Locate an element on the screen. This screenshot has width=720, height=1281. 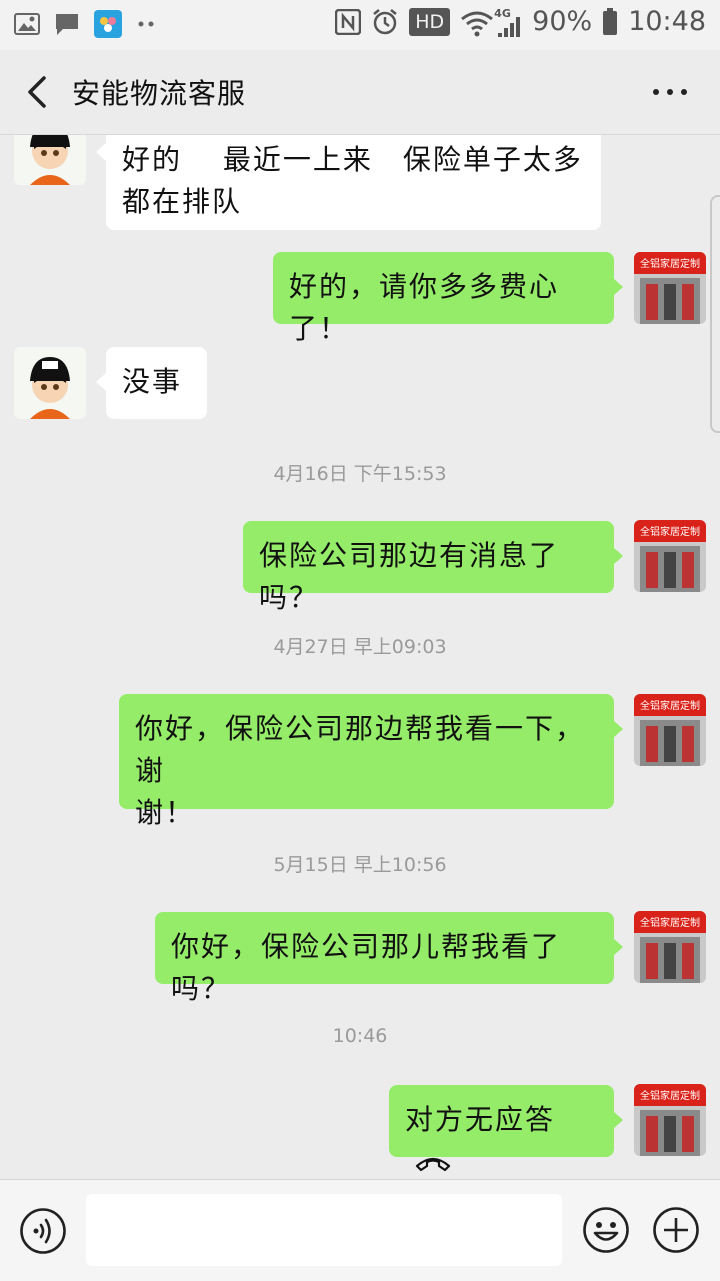
message-icon is located at coordinates (67, 24).